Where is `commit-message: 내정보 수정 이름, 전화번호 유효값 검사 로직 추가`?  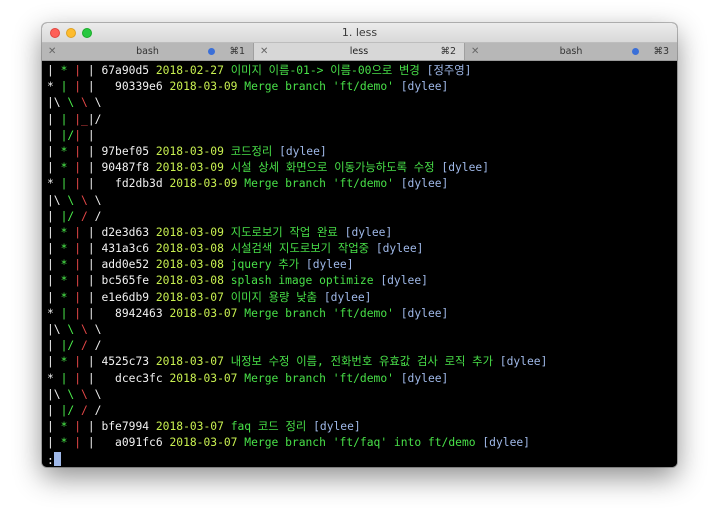
commit-message: 내정보 수정 이름, 전화번호 유효값 검사 로직 추가 is located at coordinates (361, 362).